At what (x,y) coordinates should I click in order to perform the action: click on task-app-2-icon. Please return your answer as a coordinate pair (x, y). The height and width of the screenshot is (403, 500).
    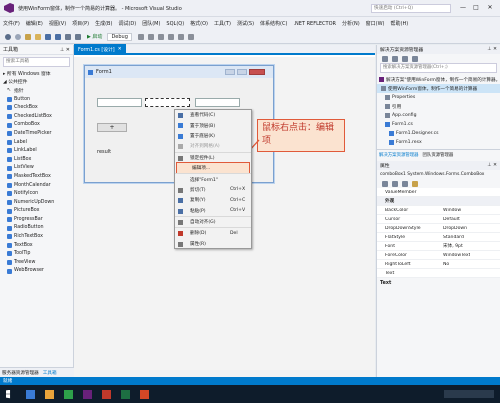
    Looking at the image, I should click on (49, 394).